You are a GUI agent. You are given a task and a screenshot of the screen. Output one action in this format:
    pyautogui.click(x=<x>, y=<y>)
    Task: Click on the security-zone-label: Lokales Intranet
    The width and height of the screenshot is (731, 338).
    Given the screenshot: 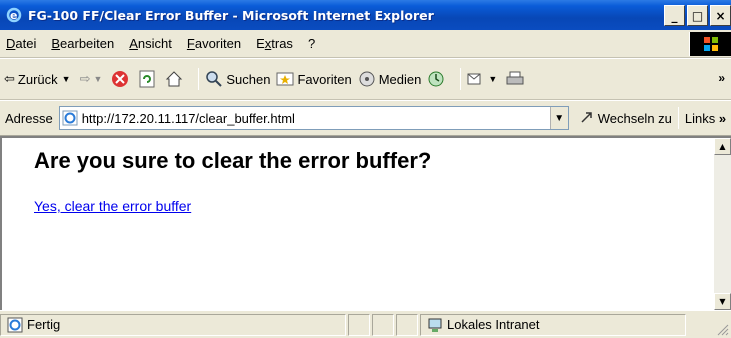 What is the action you would take?
    pyautogui.click(x=493, y=324)
    